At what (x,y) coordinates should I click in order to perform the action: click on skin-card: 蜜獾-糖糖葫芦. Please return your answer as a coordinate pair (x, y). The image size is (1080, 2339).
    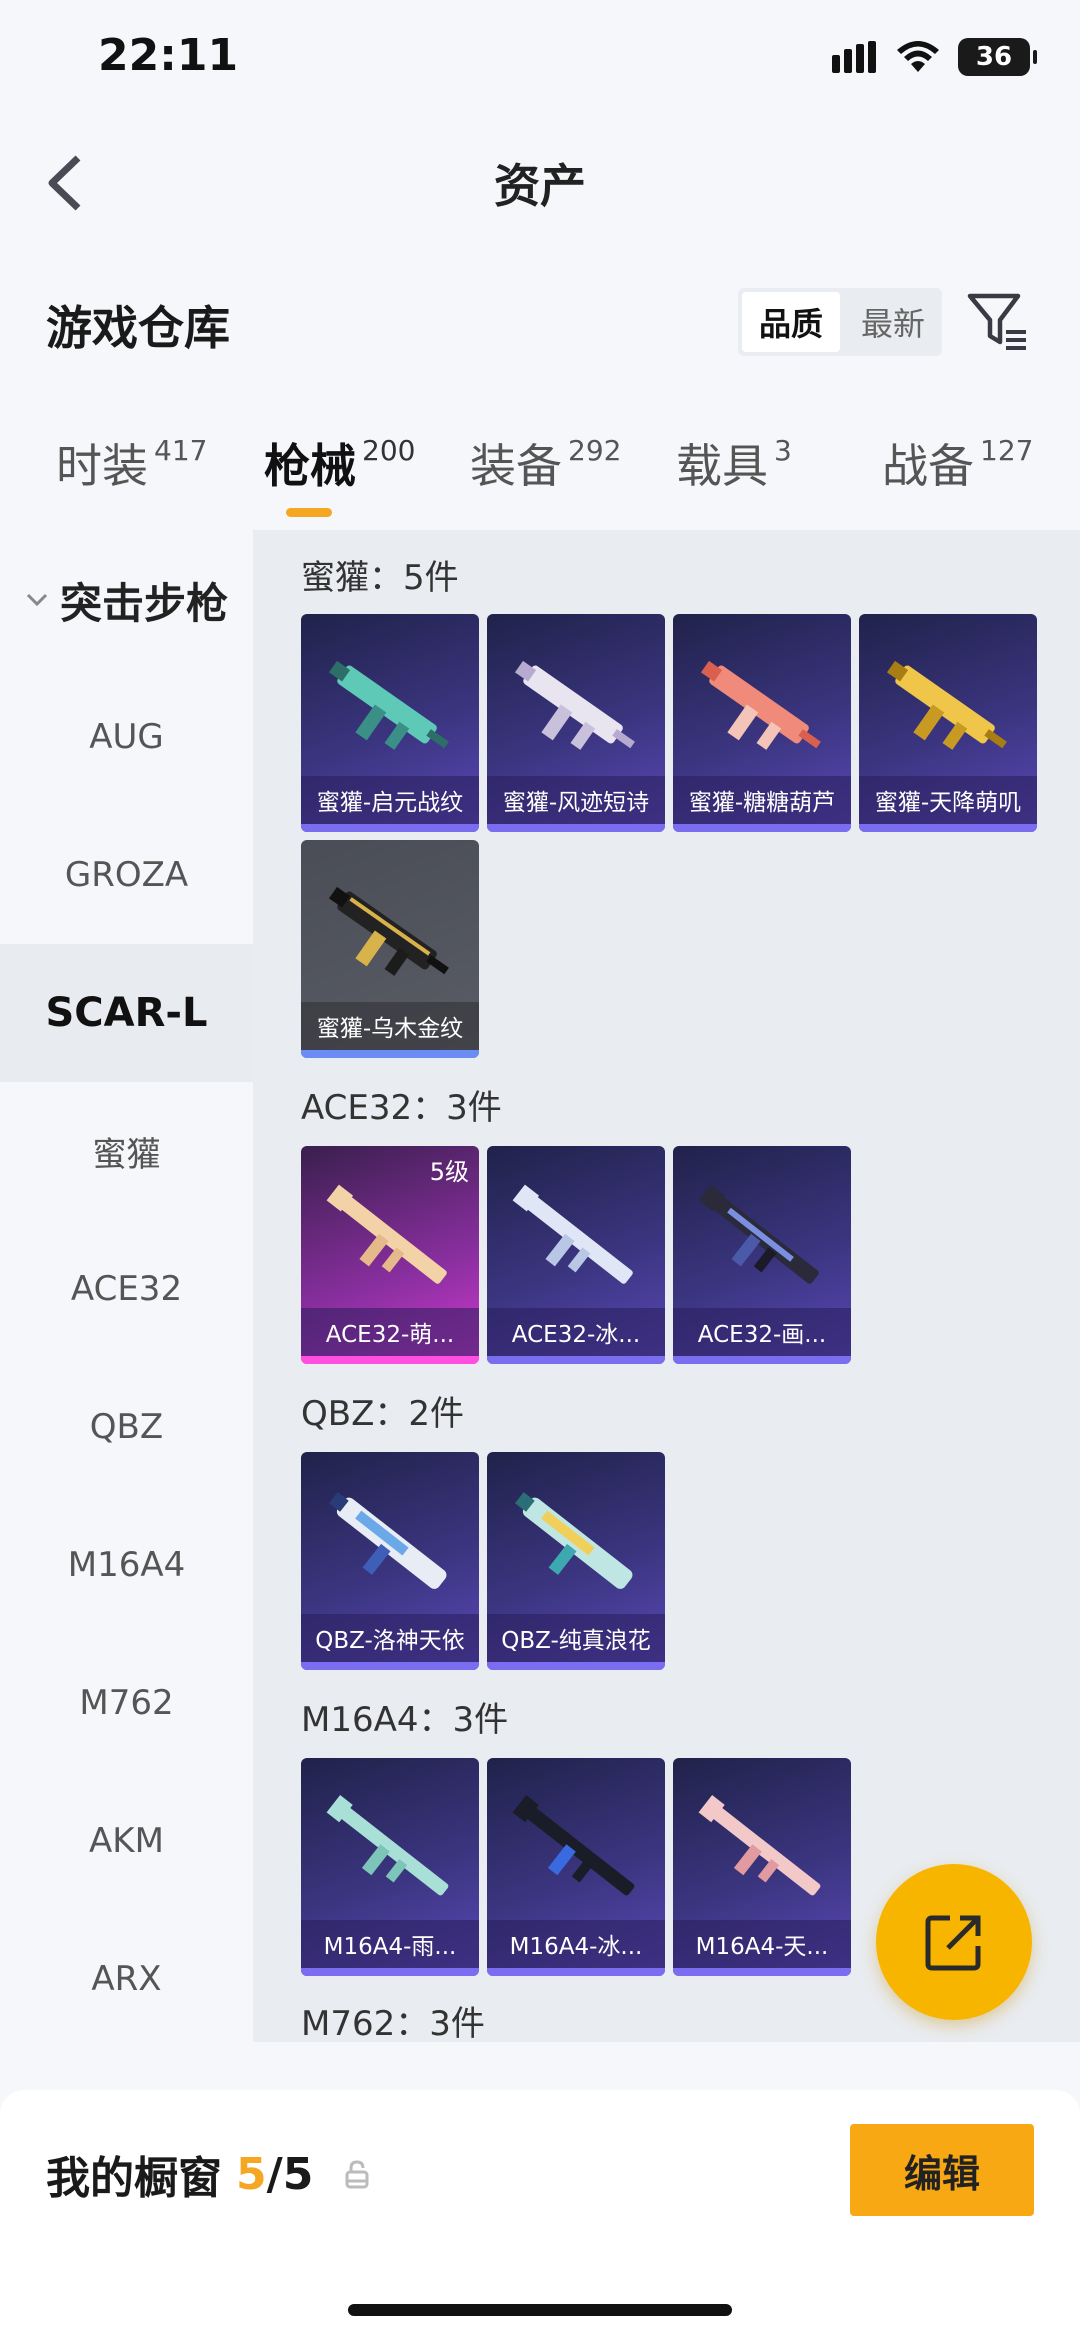
    Looking at the image, I should click on (762, 723).